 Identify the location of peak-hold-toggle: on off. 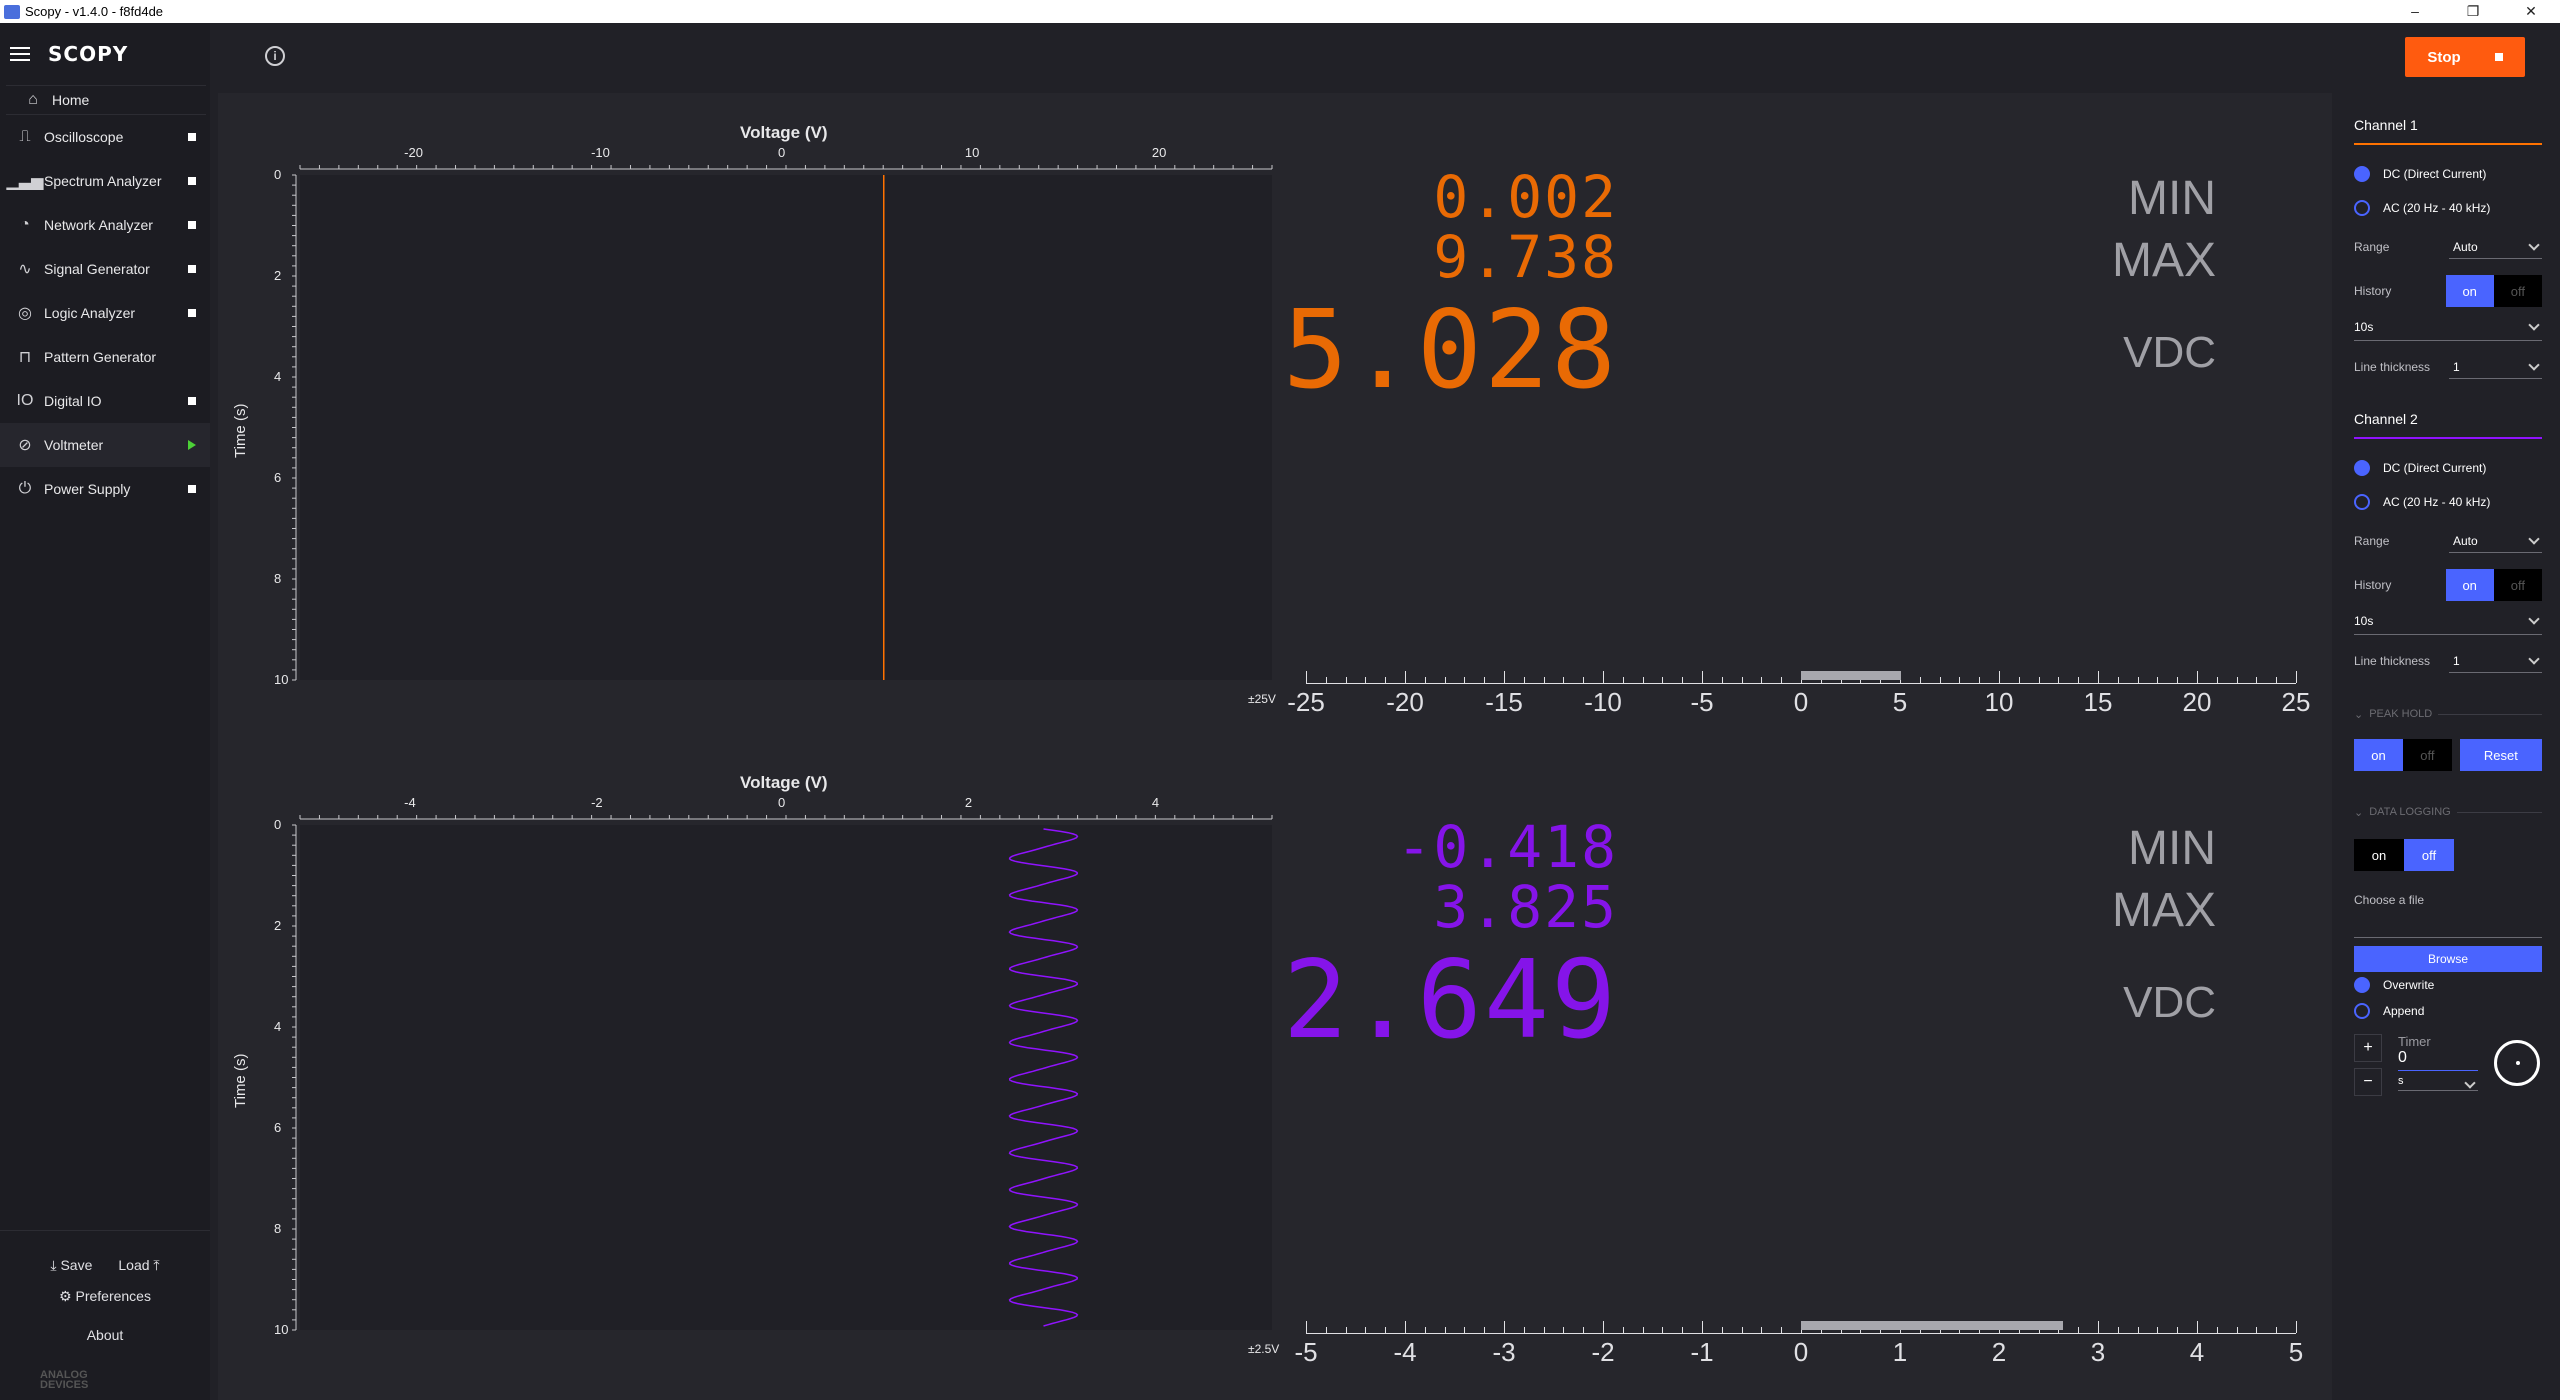
(2403, 755).